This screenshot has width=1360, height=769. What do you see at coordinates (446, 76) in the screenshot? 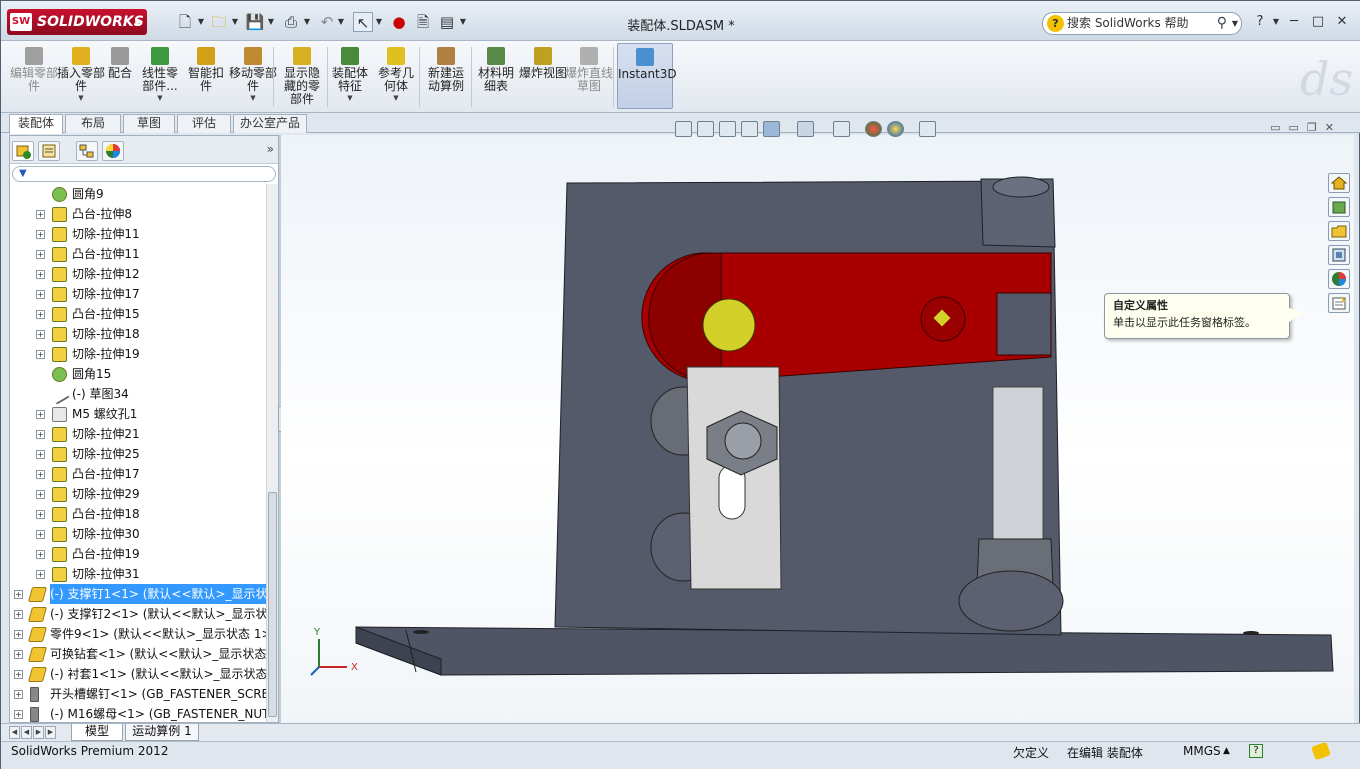
I see `ribbon-button: 新建运动算例` at bounding box center [446, 76].